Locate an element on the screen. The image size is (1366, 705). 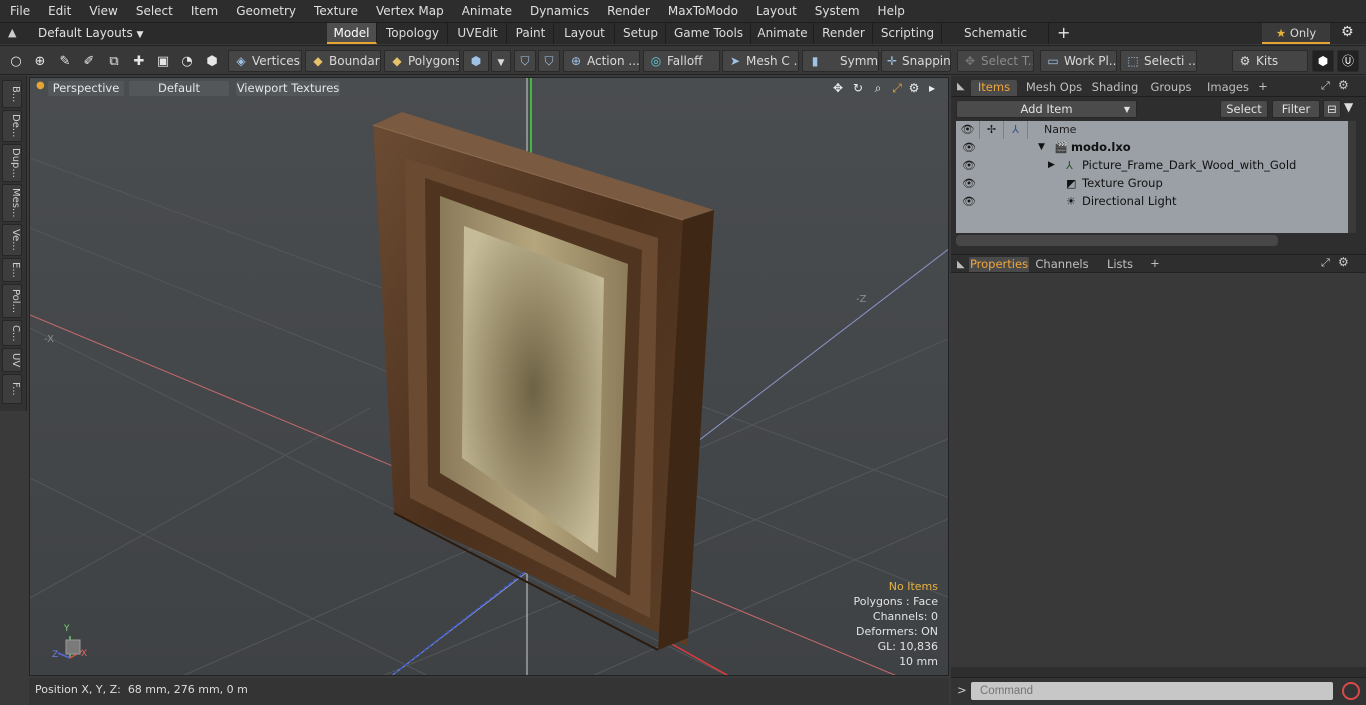
menu-texture: Texture is located at coordinates (335, 11).